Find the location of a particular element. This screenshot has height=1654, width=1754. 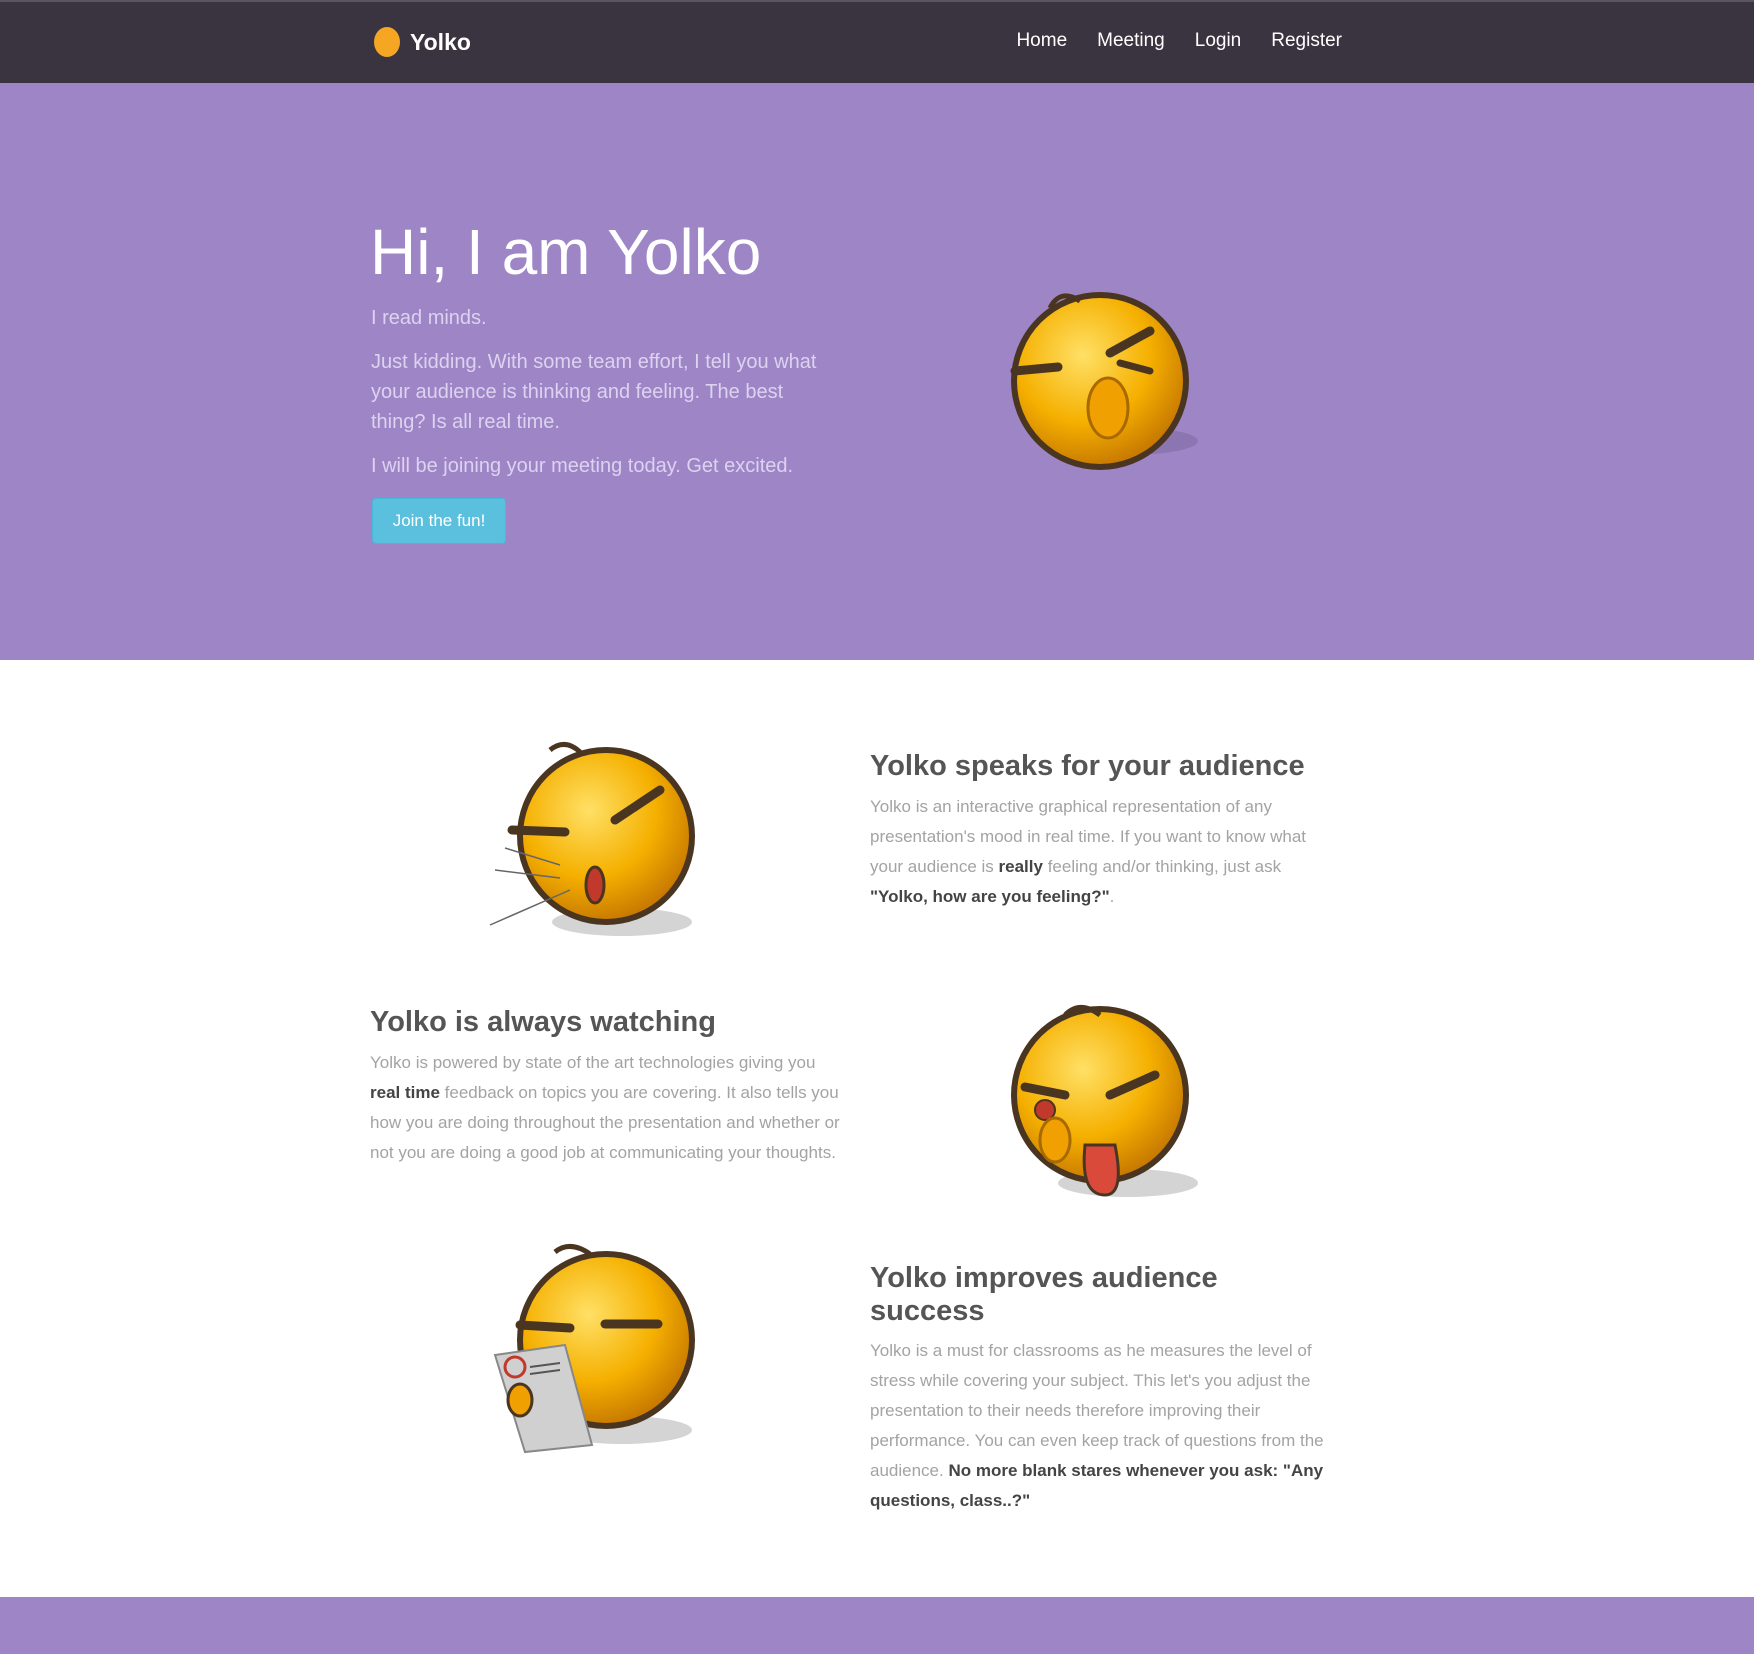

brand-link: Yolko is located at coordinates (422, 42).